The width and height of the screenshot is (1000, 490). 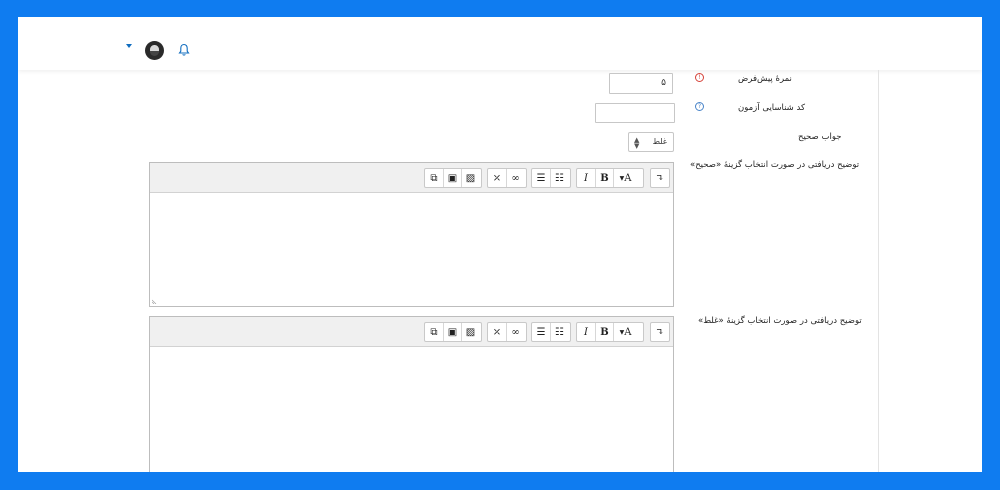 I want to click on avatar-beard, so click(x=154, y=53).